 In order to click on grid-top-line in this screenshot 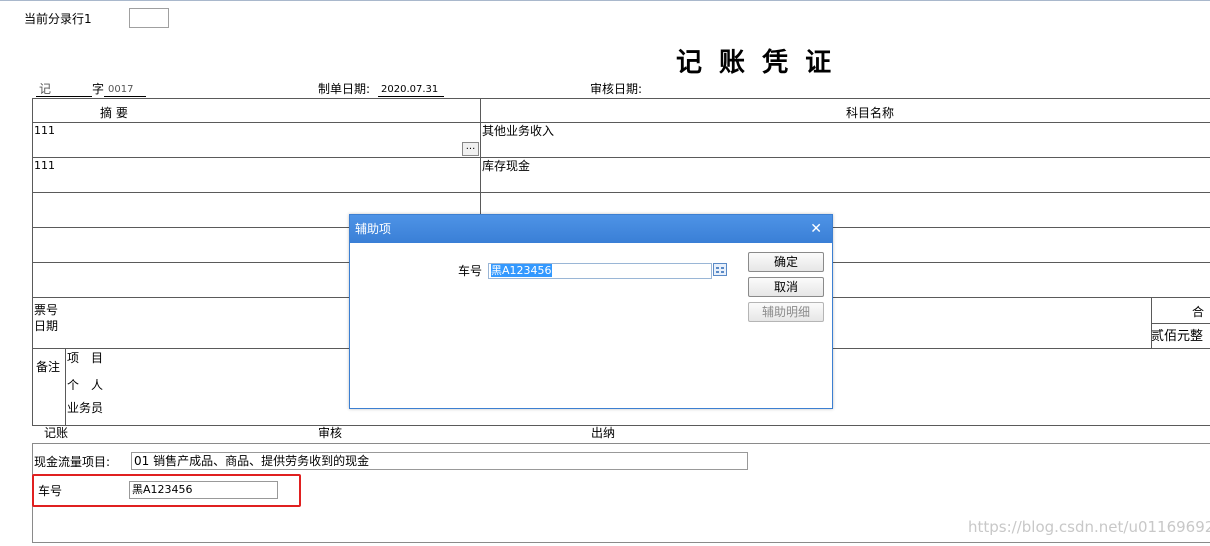, I will do `click(621, 98)`.